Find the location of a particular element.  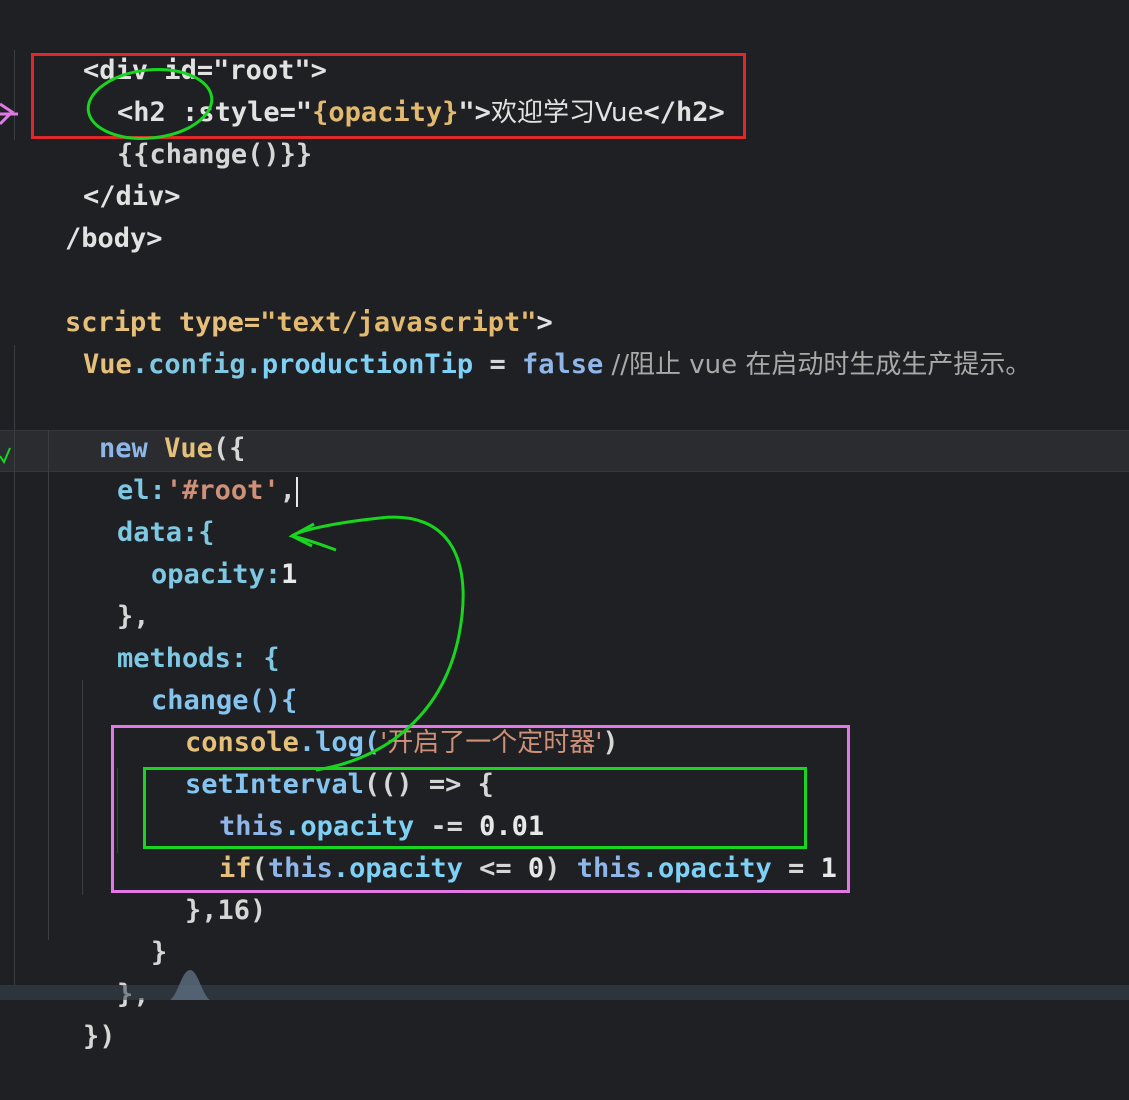

red-highlight-box is located at coordinates (388, 96).